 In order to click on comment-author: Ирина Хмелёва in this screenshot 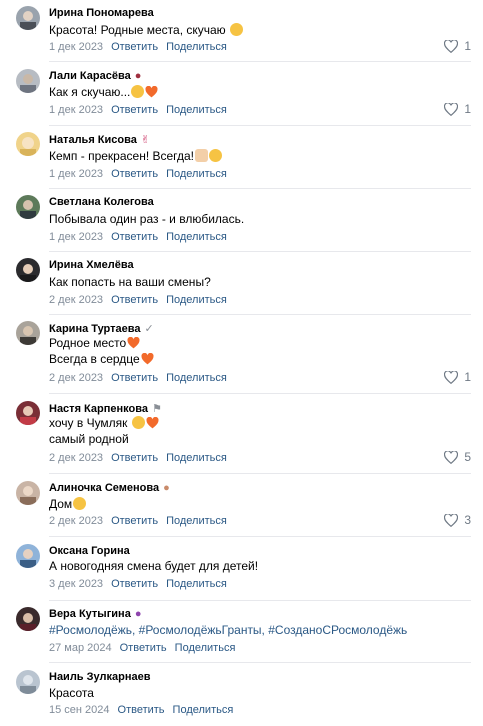, I will do `click(91, 265)`.